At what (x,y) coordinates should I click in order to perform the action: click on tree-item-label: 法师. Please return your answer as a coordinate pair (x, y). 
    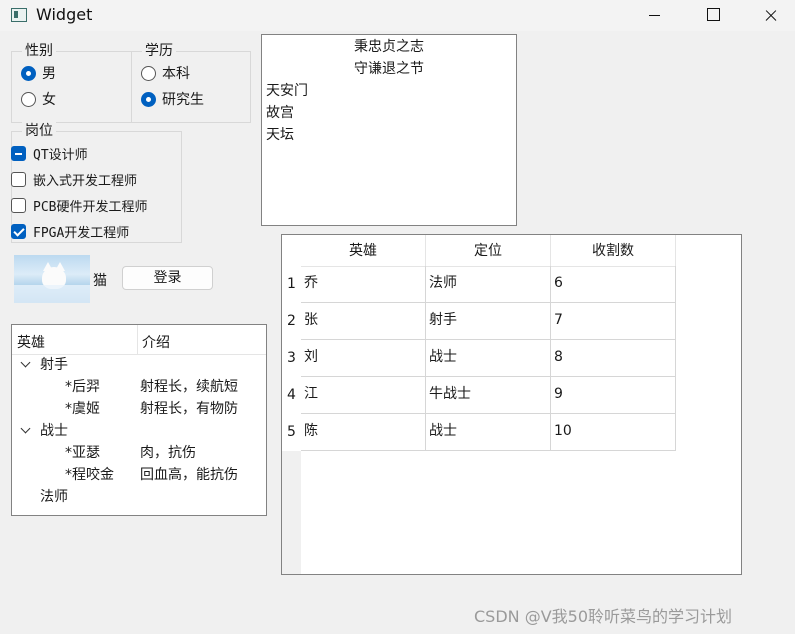
    Looking at the image, I should click on (54, 497).